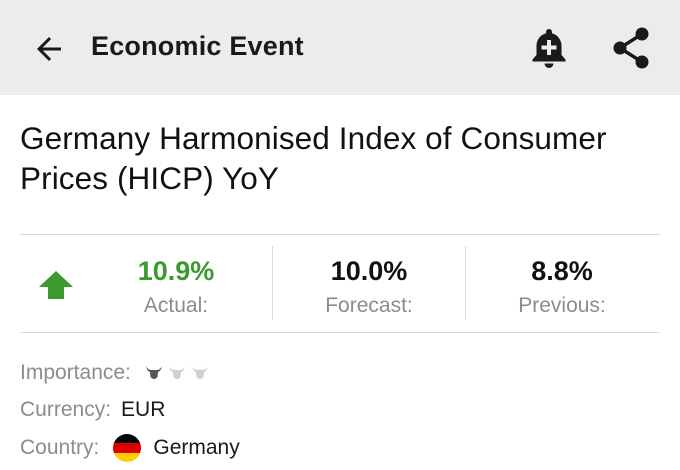 This screenshot has height=470, width=680. What do you see at coordinates (66, 409) in the screenshot?
I see `currency-label: Currency:` at bounding box center [66, 409].